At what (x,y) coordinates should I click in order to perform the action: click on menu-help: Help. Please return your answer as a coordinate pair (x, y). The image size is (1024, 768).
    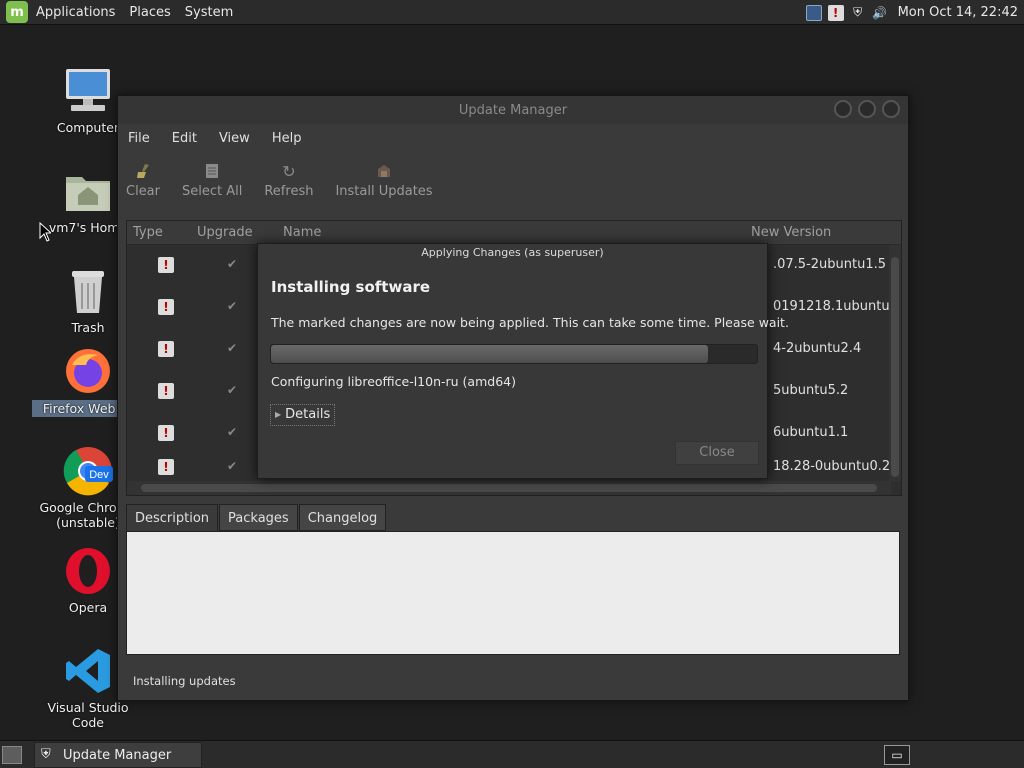
    Looking at the image, I should click on (287, 138).